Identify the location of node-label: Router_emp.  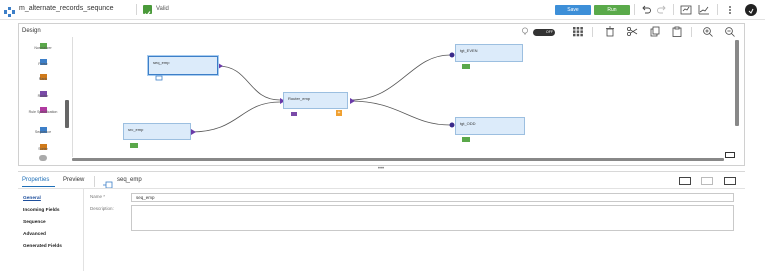
(299, 98).